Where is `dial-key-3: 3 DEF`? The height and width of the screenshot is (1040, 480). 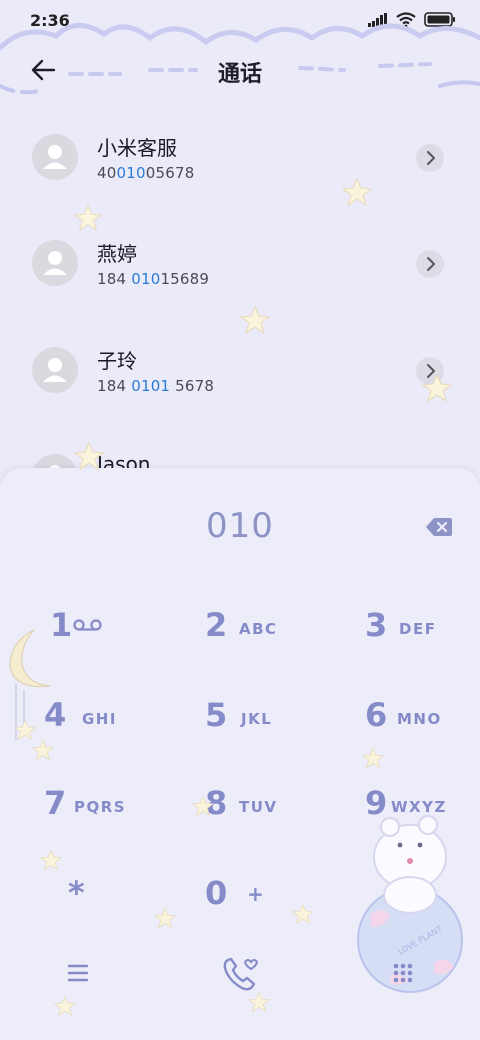 dial-key-3: 3 DEF is located at coordinates (422, 631).